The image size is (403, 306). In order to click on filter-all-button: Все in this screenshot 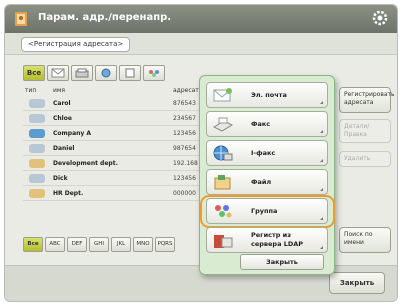, I will do `click(34, 73)`.